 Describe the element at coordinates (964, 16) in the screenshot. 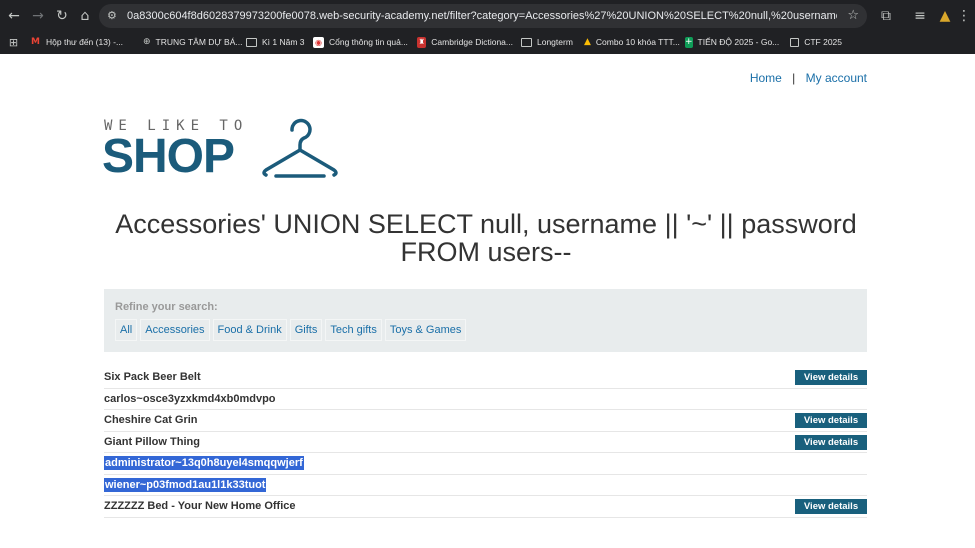

I see `menu-icon: ⋮` at that location.